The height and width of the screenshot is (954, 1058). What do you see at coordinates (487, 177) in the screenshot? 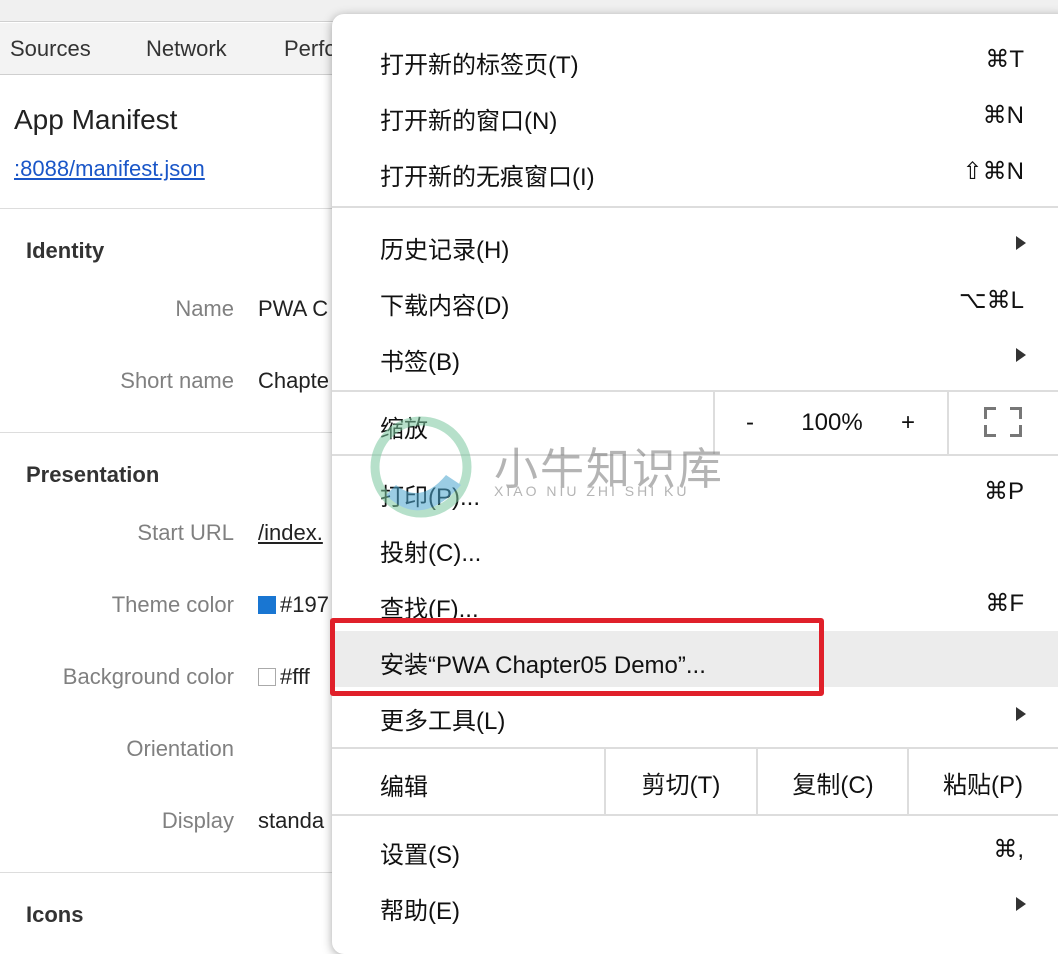
I see `label: 打开新的无痕窗口(I)` at bounding box center [487, 177].